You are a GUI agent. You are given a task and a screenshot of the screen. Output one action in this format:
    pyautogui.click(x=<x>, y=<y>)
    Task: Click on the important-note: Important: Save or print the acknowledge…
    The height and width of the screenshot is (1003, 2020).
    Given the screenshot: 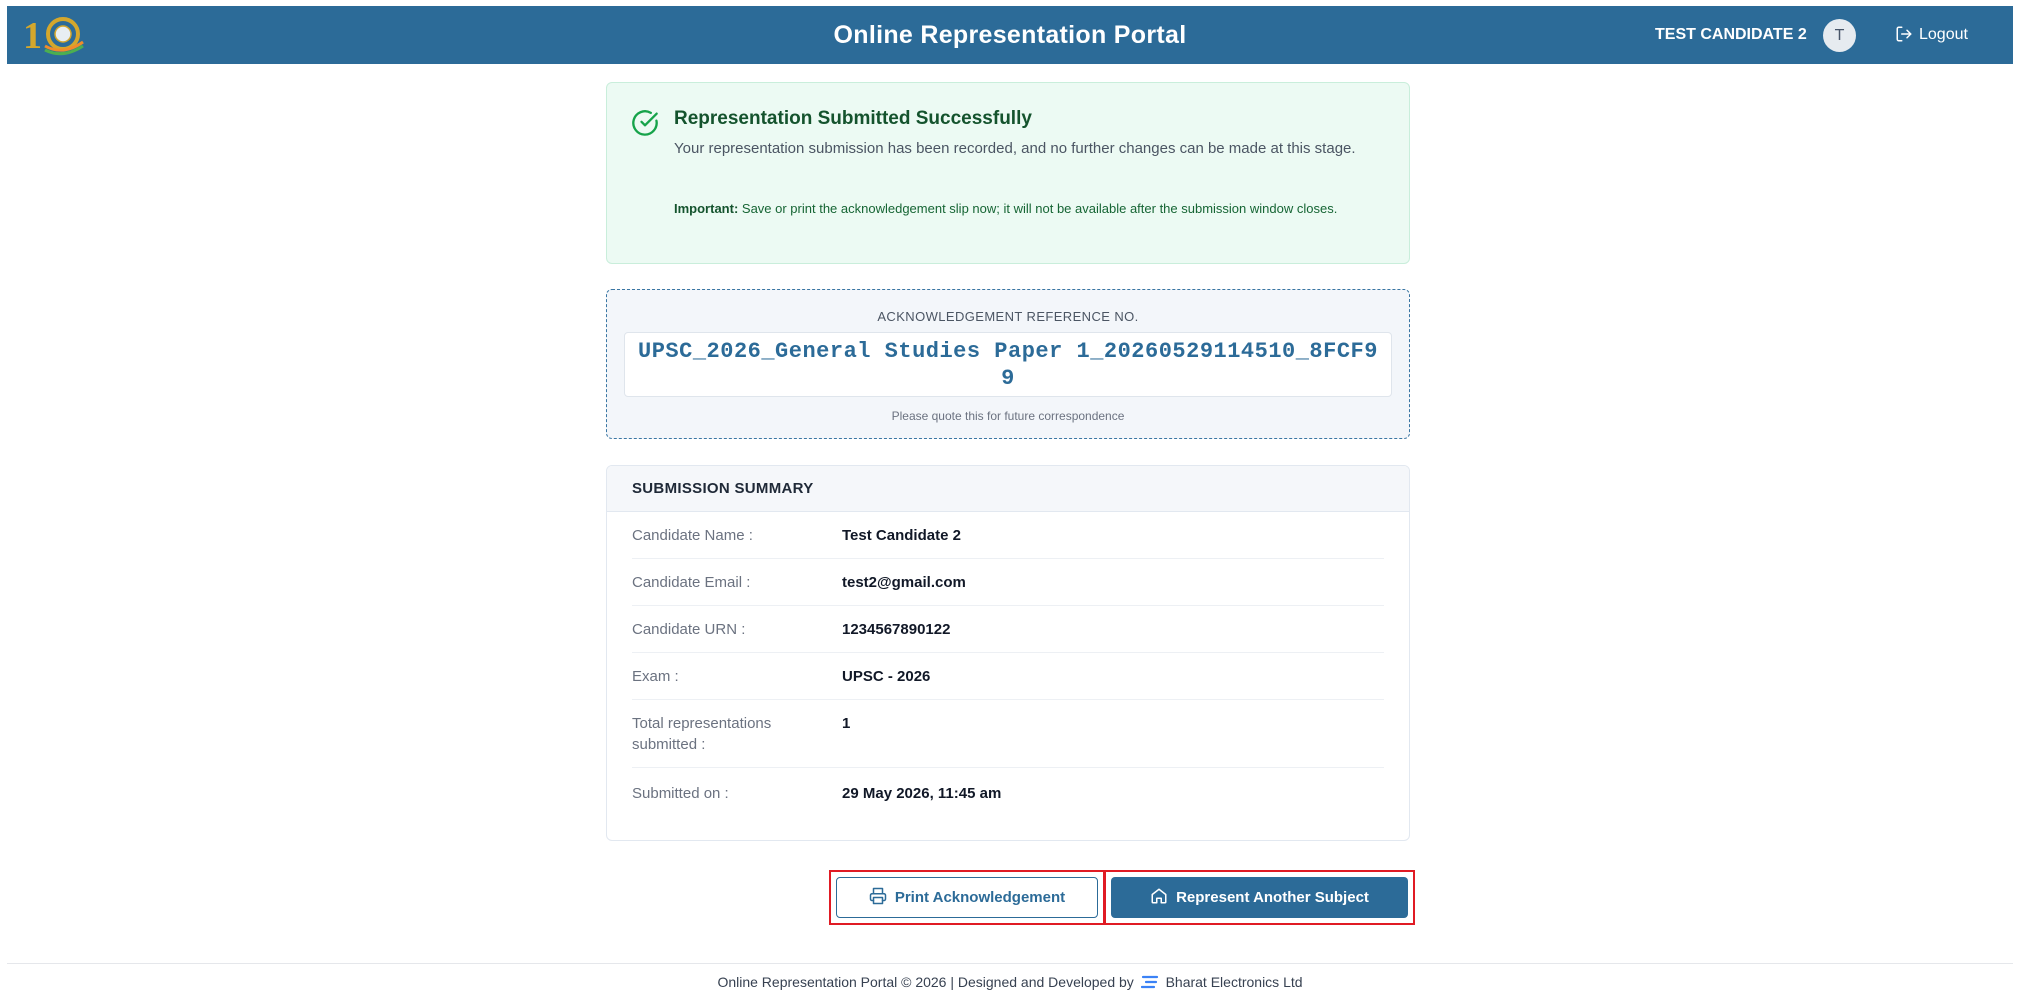 What is the action you would take?
    pyautogui.click(x=1034, y=209)
    